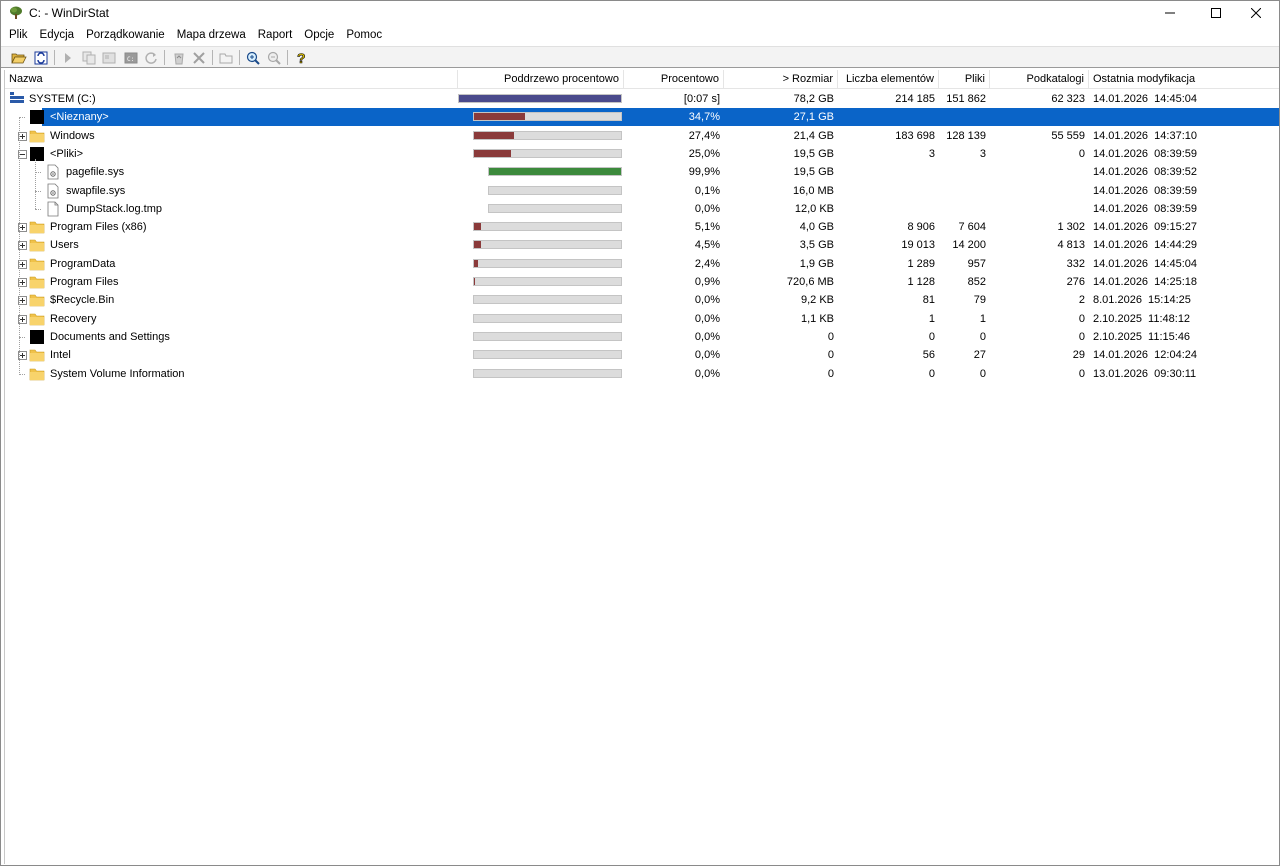 This screenshot has width=1280, height=866. What do you see at coordinates (89, 57) in the screenshot?
I see `copy-path-button` at bounding box center [89, 57].